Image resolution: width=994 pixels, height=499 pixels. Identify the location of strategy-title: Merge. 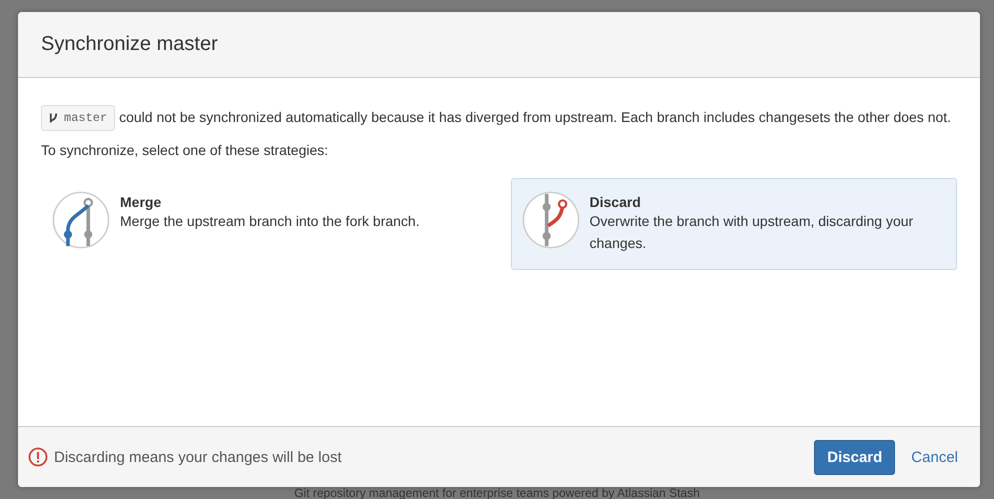
(141, 202).